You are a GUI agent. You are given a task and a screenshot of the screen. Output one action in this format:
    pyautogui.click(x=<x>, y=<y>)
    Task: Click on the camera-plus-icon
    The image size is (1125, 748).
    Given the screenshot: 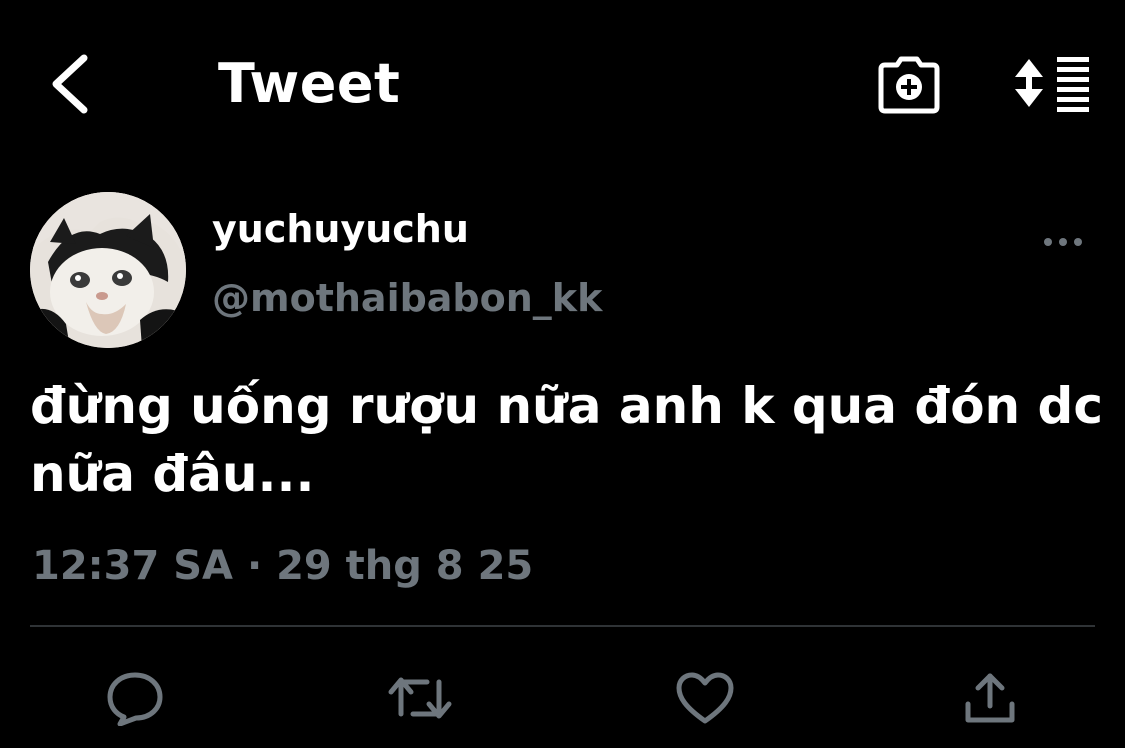 What is the action you would take?
    pyautogui.click(x=909, y=85)
    